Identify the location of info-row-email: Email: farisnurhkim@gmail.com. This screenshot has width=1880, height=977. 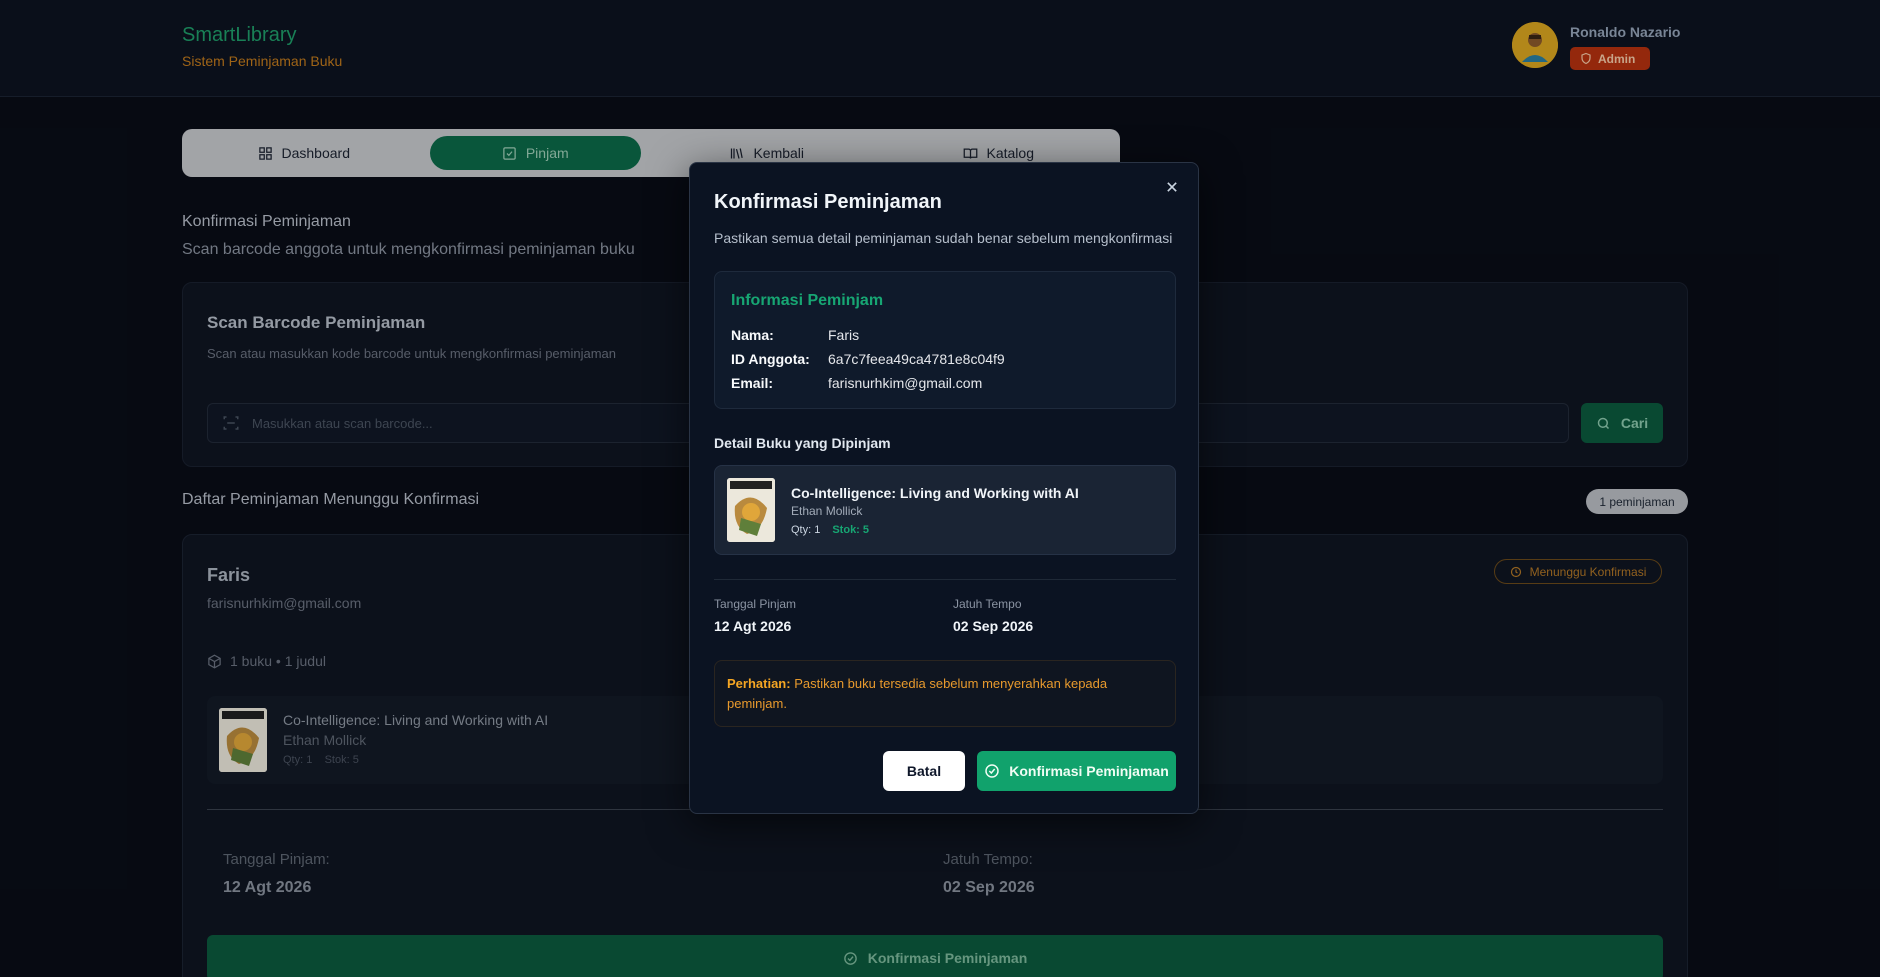
(856, 383).